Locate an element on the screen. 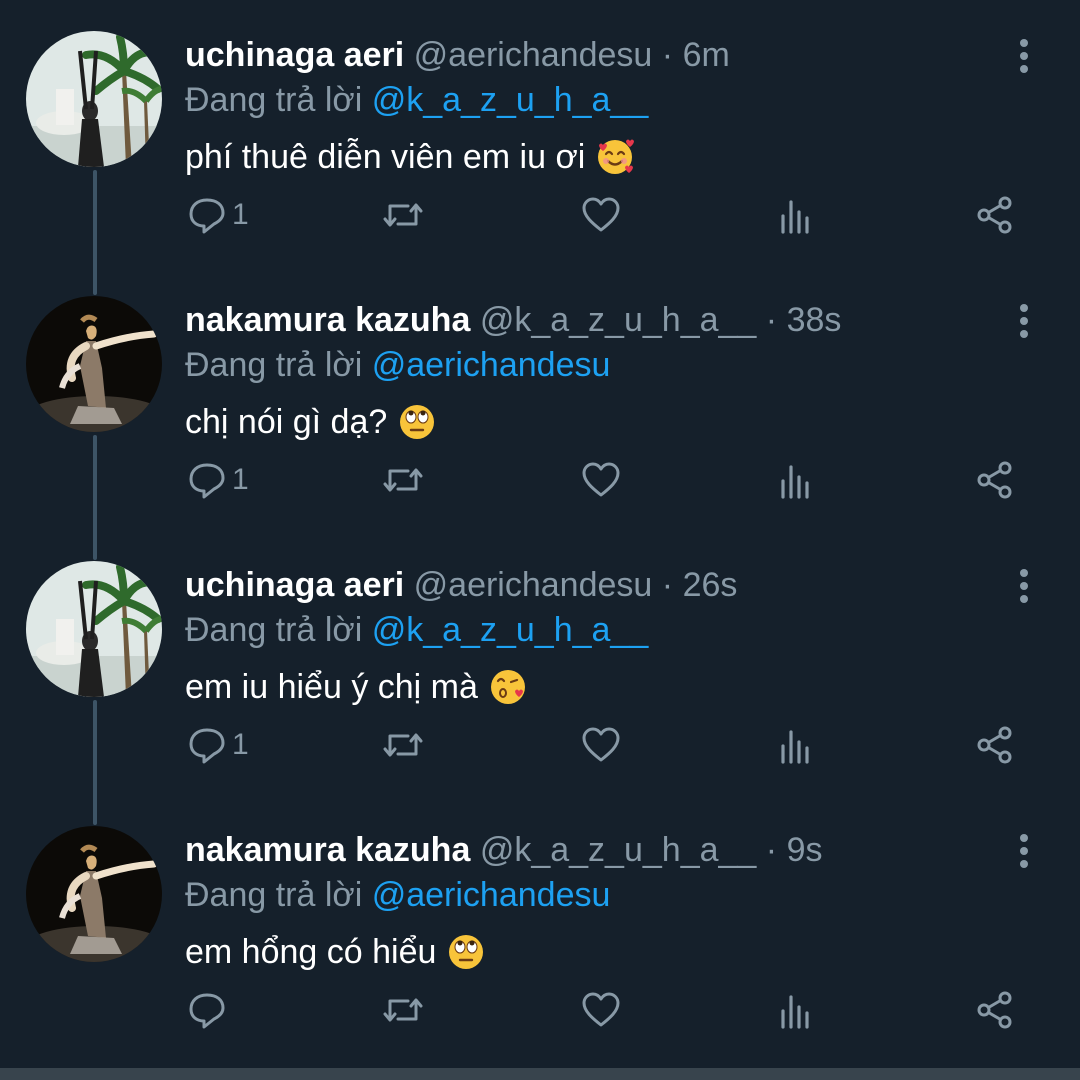  tweet-actions is located at coordinates (540, 1010).